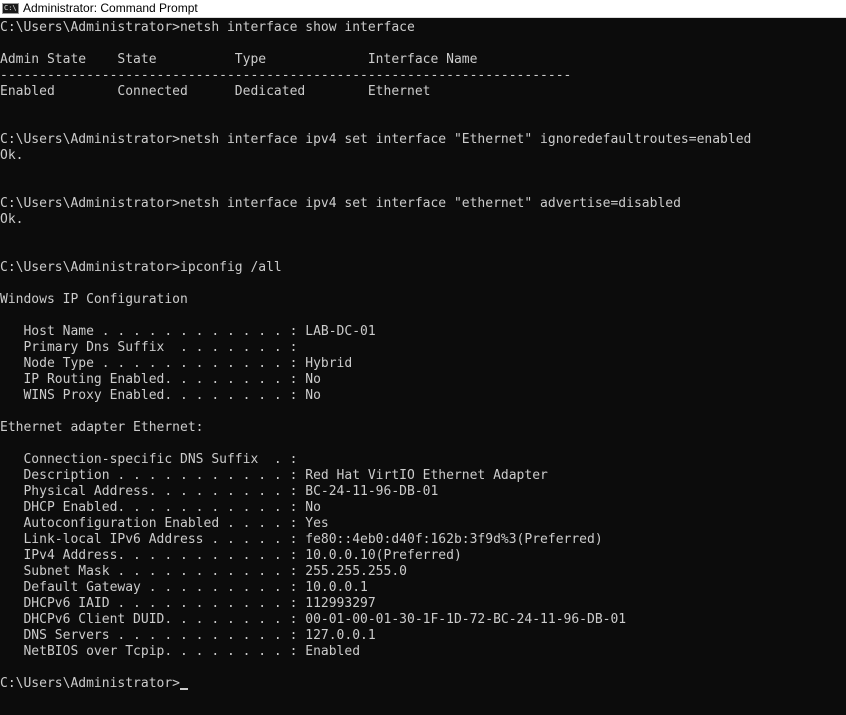 This screenshot has width=846, height=715. I want to click on console-line: Enabled Connected Dedicated Ethernet, so click(215, 91).